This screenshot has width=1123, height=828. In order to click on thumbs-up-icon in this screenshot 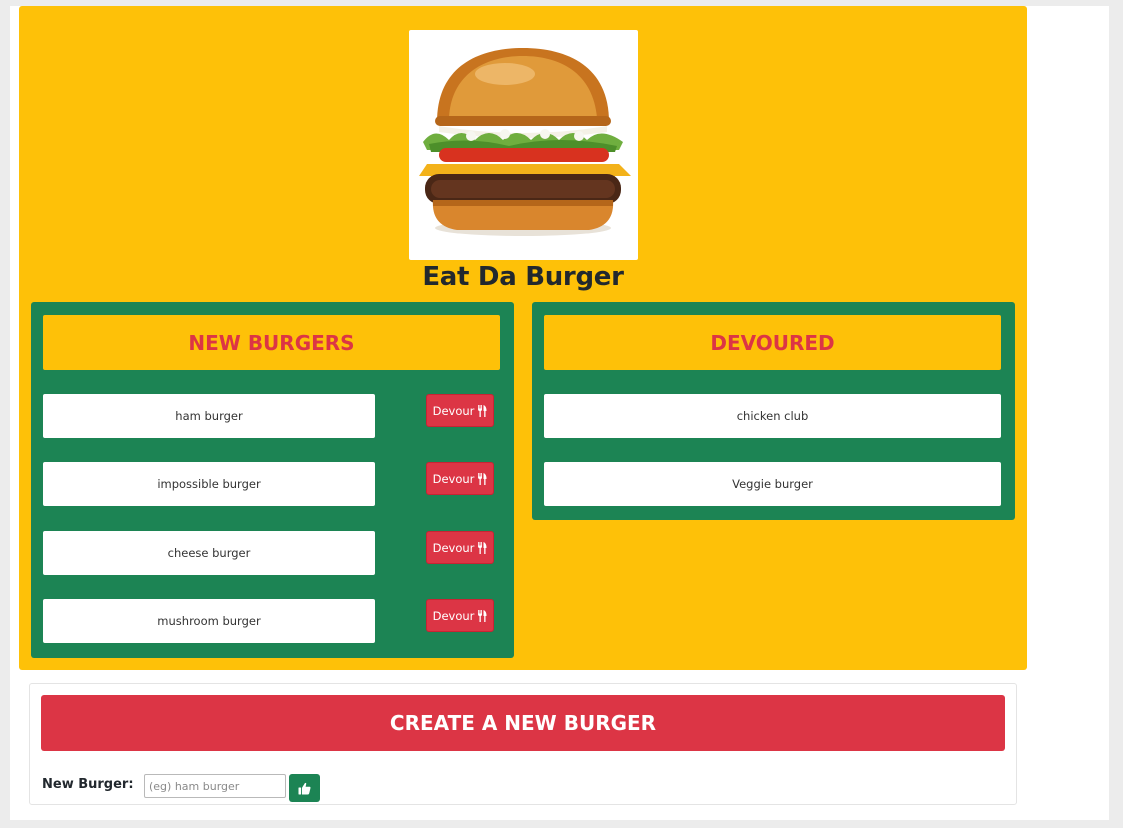, I will do `click(304, 788)`.